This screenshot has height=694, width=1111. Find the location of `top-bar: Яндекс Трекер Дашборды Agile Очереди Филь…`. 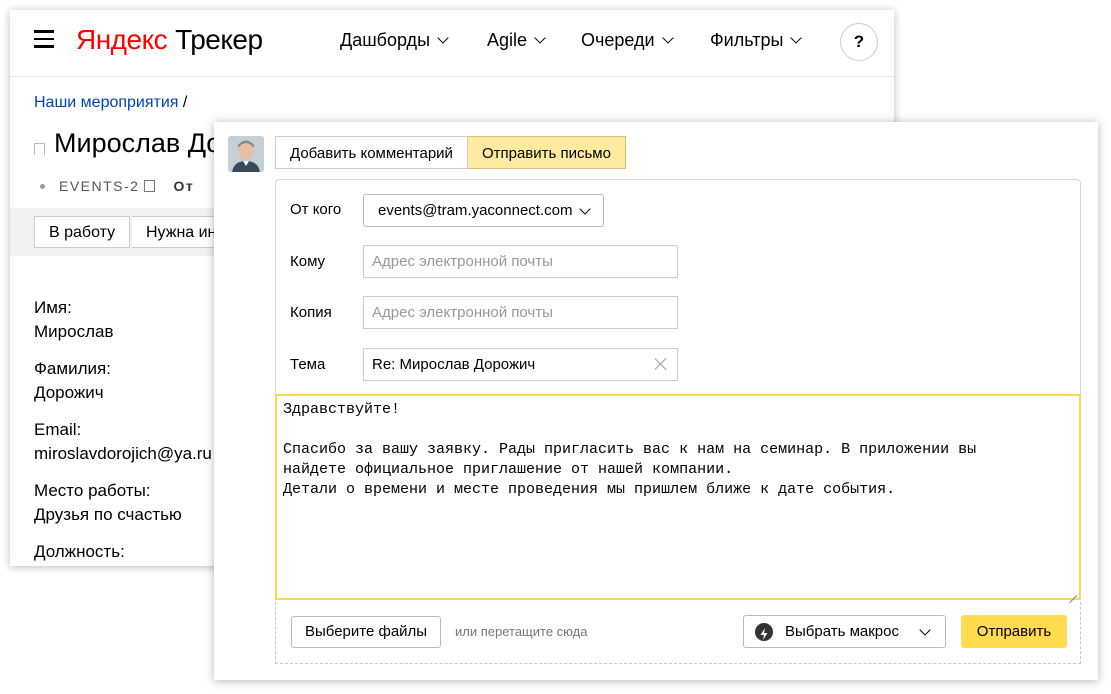

top-bar: Яндекс Трекер Дашборды Agile Очереди Филь… is located at coordinates (452, 43).